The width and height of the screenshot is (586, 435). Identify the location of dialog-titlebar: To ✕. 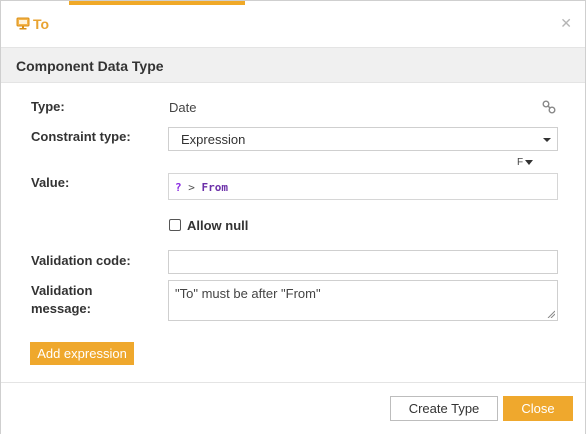
(293, 24).